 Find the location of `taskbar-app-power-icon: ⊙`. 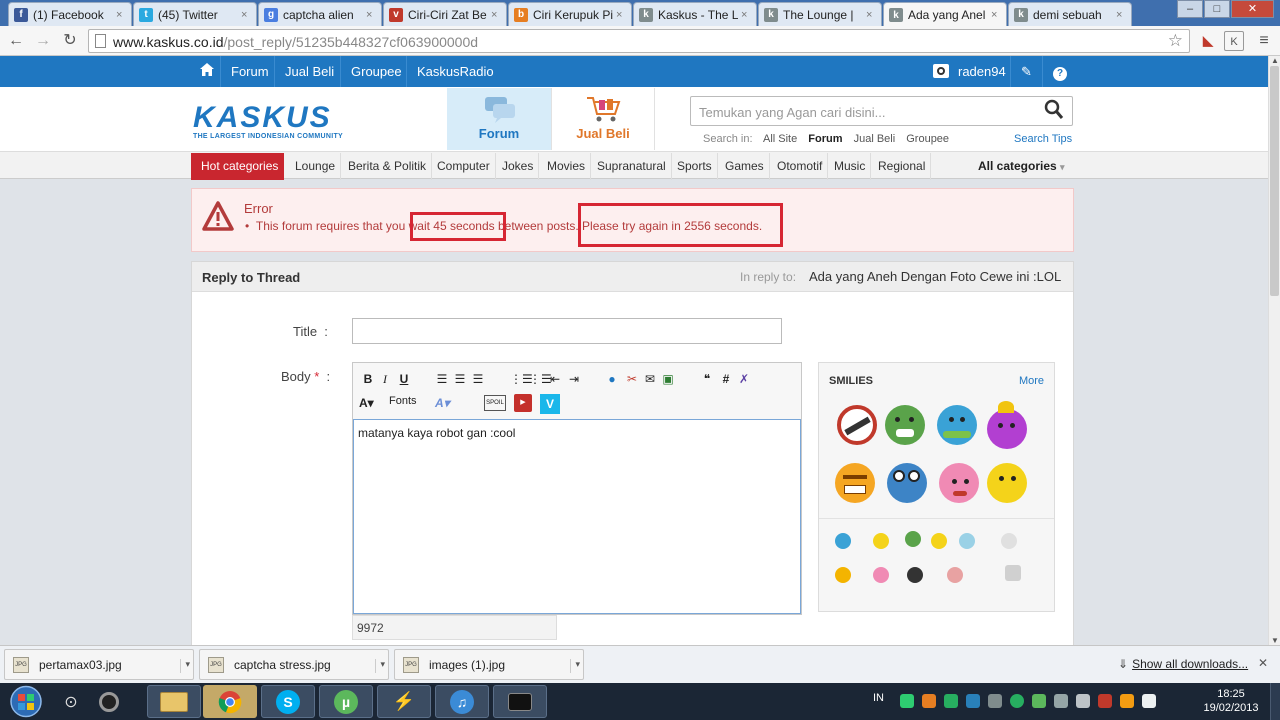

taskbar-app-power-icon: ⊙ is located at coordinates (71, 701).